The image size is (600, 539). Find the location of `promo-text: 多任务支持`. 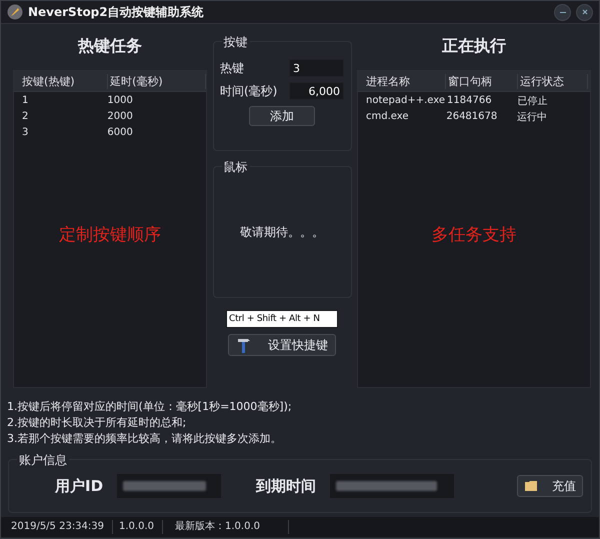

promo-text: 多任务支持 is located at coordinates (474, 235).